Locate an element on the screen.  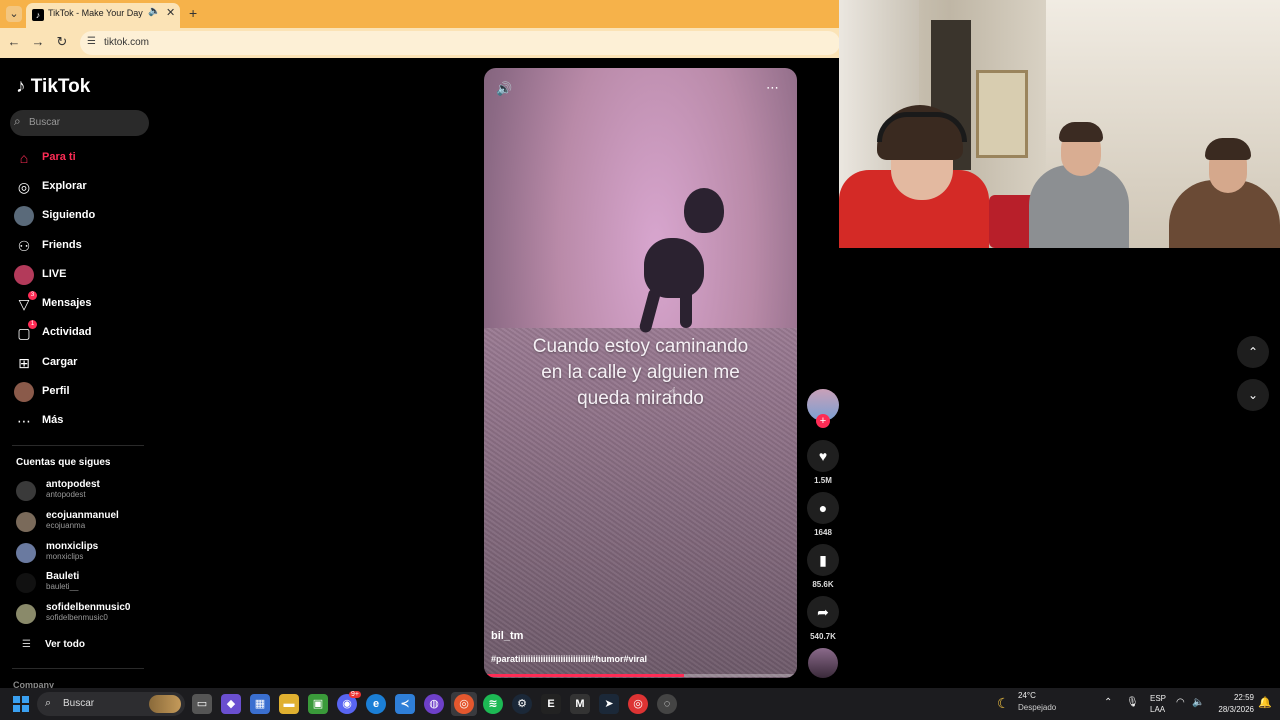
nav-label: Mensajes is located at coordinates (67, 303).